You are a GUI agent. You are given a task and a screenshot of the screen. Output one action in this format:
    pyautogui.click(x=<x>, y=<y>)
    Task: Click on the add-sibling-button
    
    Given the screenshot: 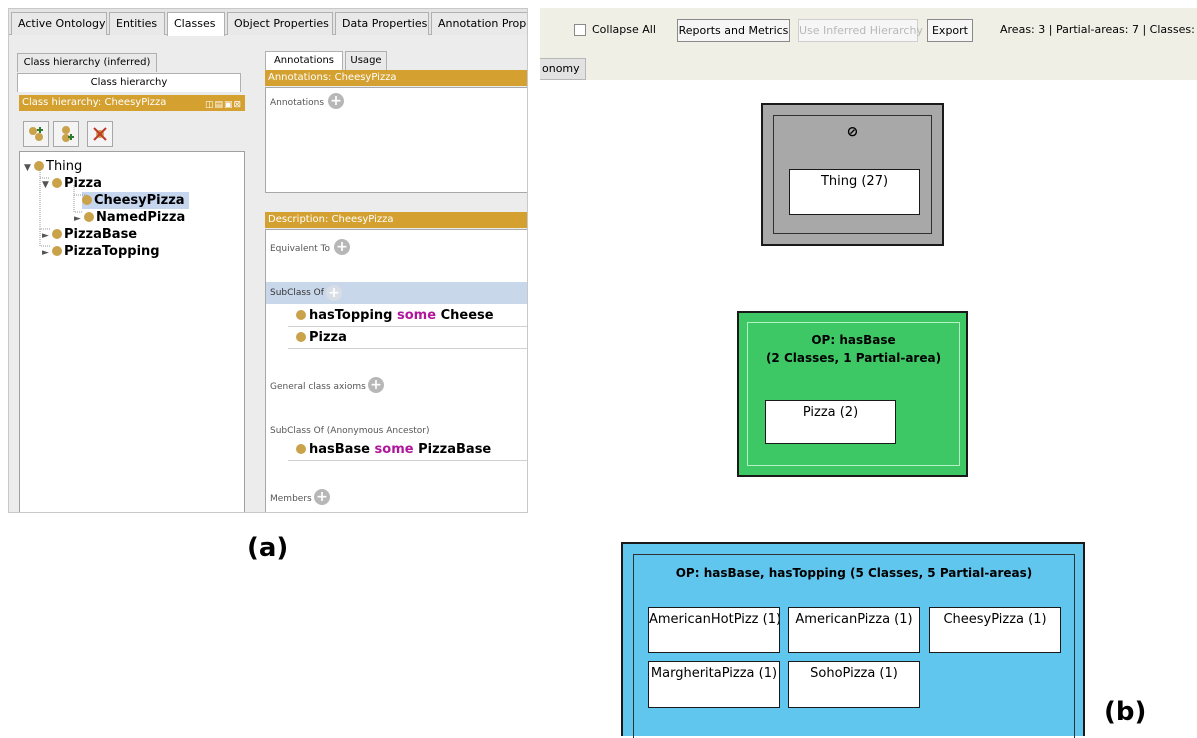 What is the action you would take?
    pyautogui.click(x=66, y=134)
    